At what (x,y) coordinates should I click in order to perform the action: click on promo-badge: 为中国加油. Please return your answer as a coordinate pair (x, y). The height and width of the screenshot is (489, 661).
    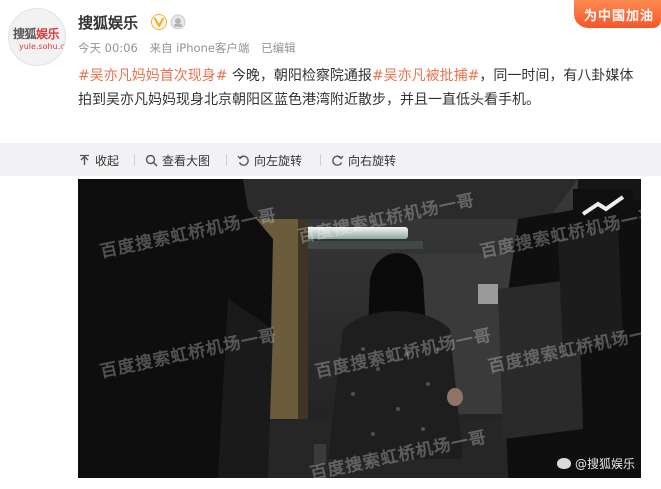
    Looking at the image, I should click on (617, 14).